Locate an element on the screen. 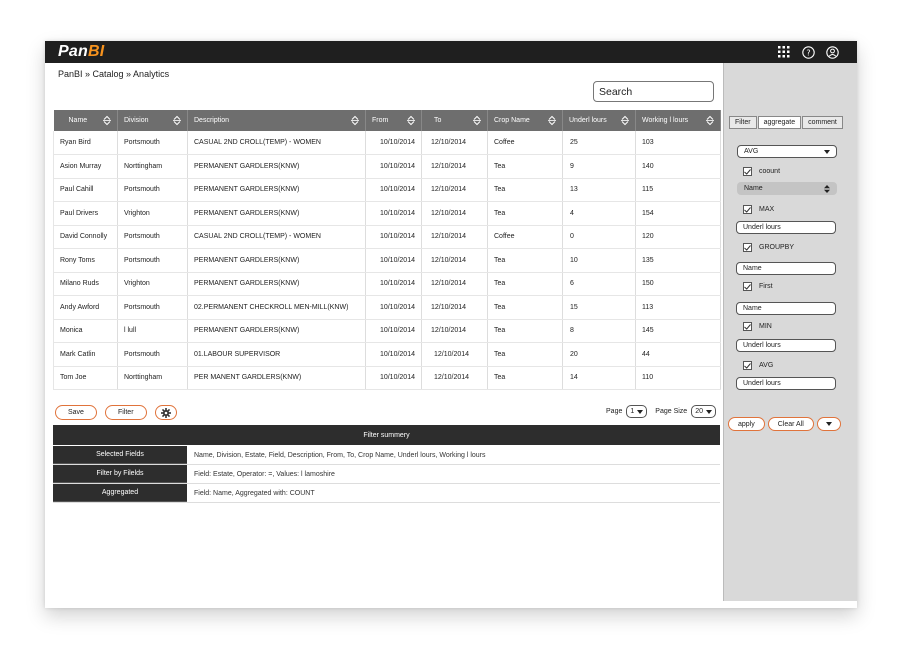 This screenshot has width=902, height=658. groupby-checkbox is located at coordinates (747, 247).